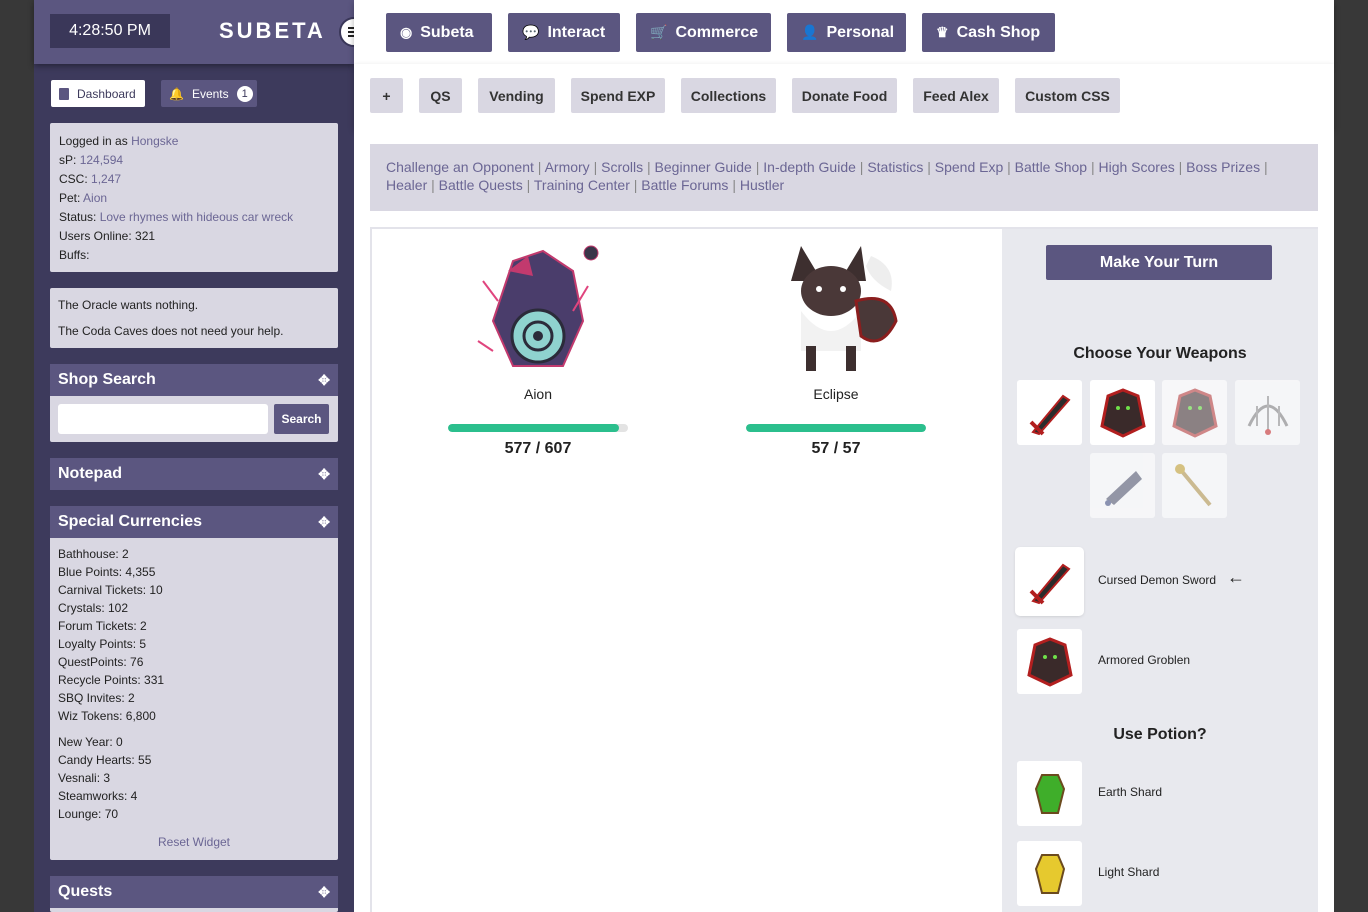 The image size is (1368, 912). I want to click on link-beginner-guide: Beginner Guide, so click(703, 167).